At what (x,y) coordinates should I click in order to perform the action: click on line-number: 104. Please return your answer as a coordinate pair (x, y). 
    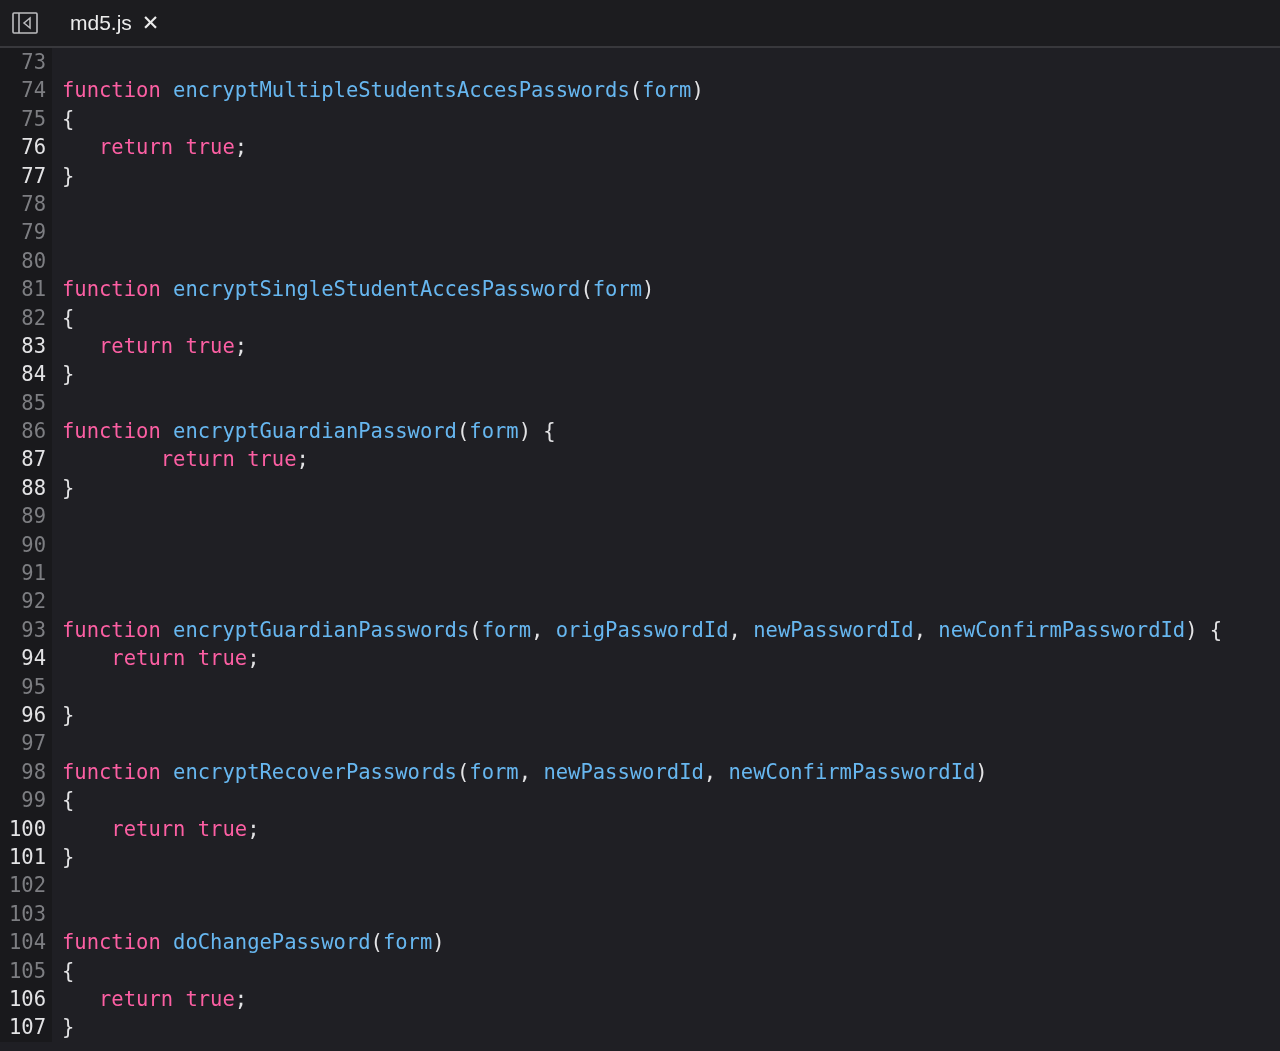
    Looking at the image, I should click on (27, 942).